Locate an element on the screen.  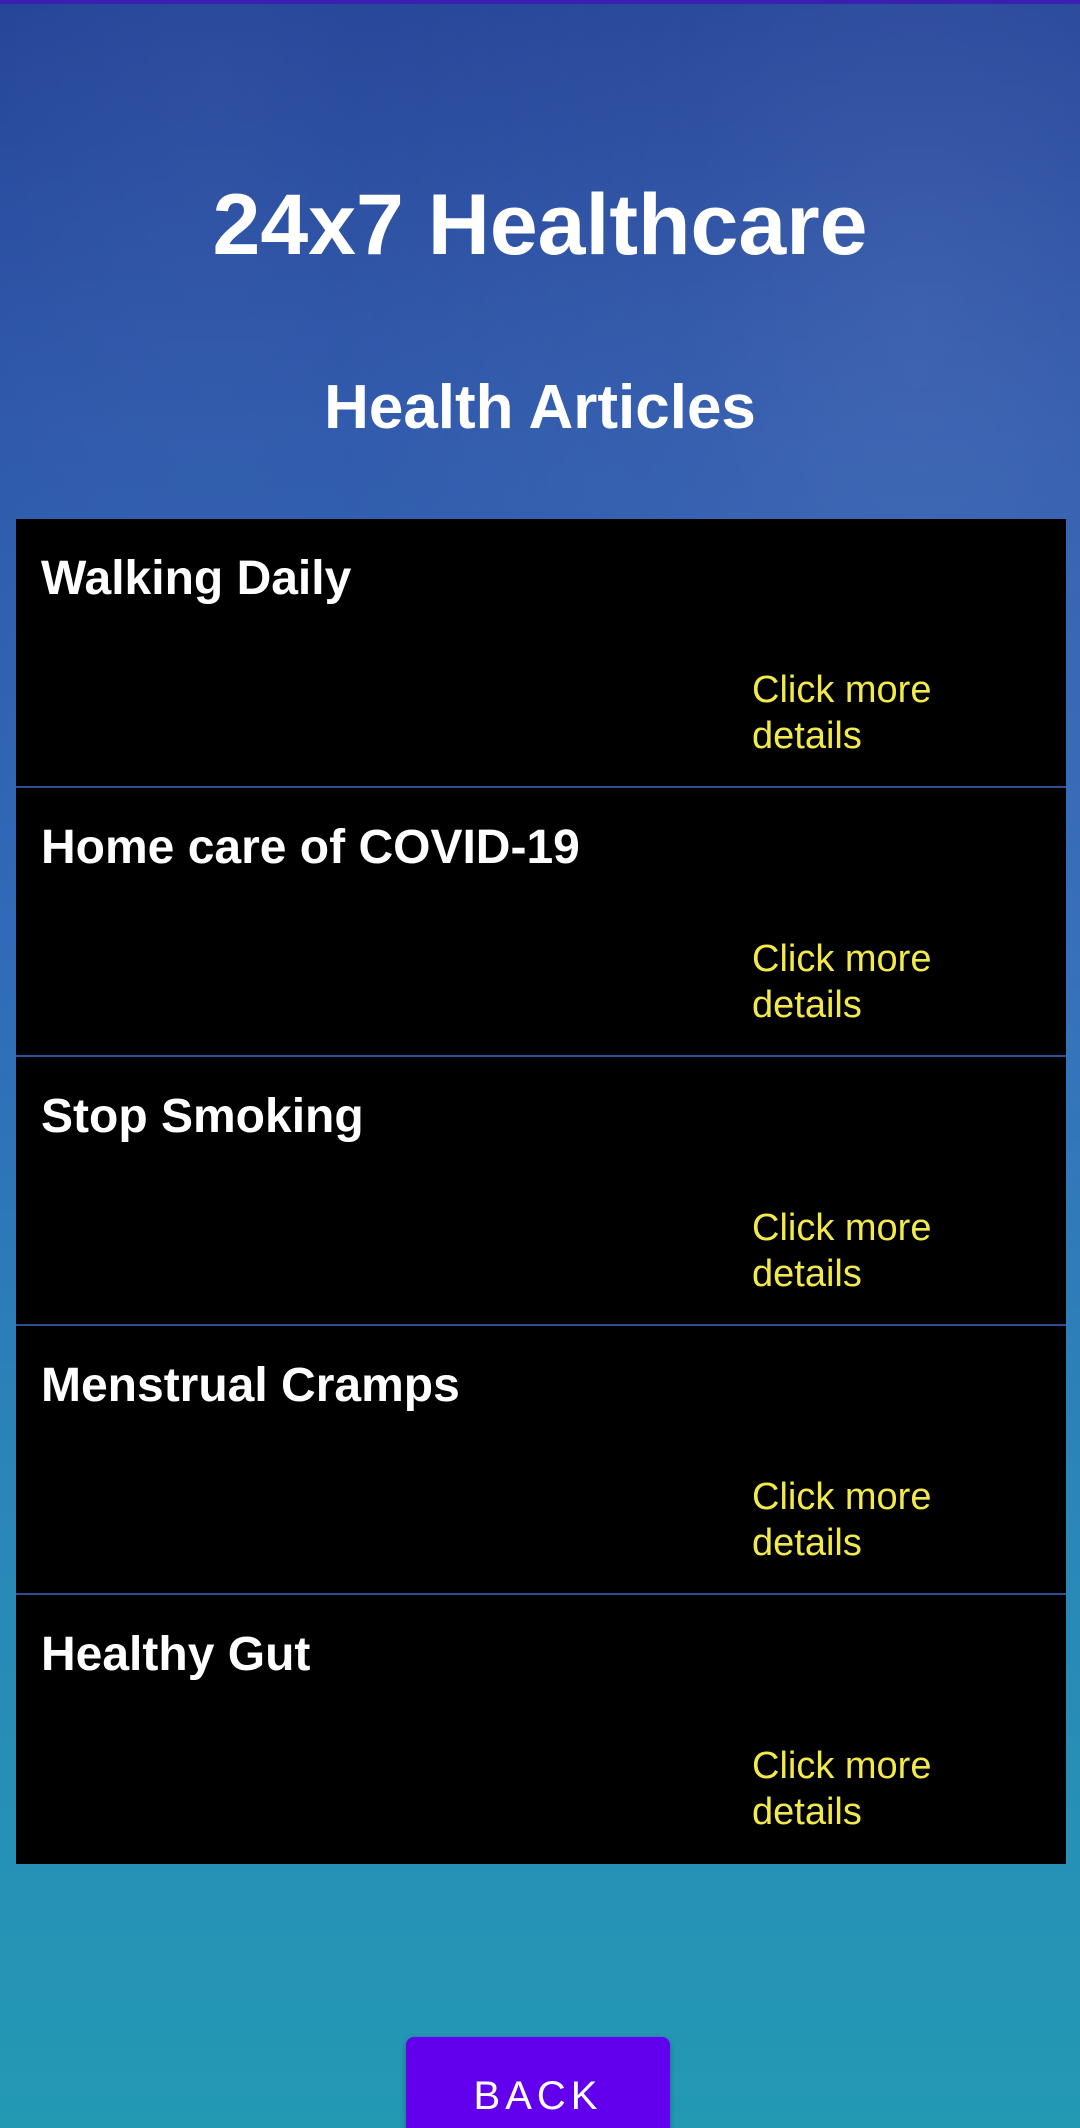
page-title: Health Articles is located at coordinates (540, 407).